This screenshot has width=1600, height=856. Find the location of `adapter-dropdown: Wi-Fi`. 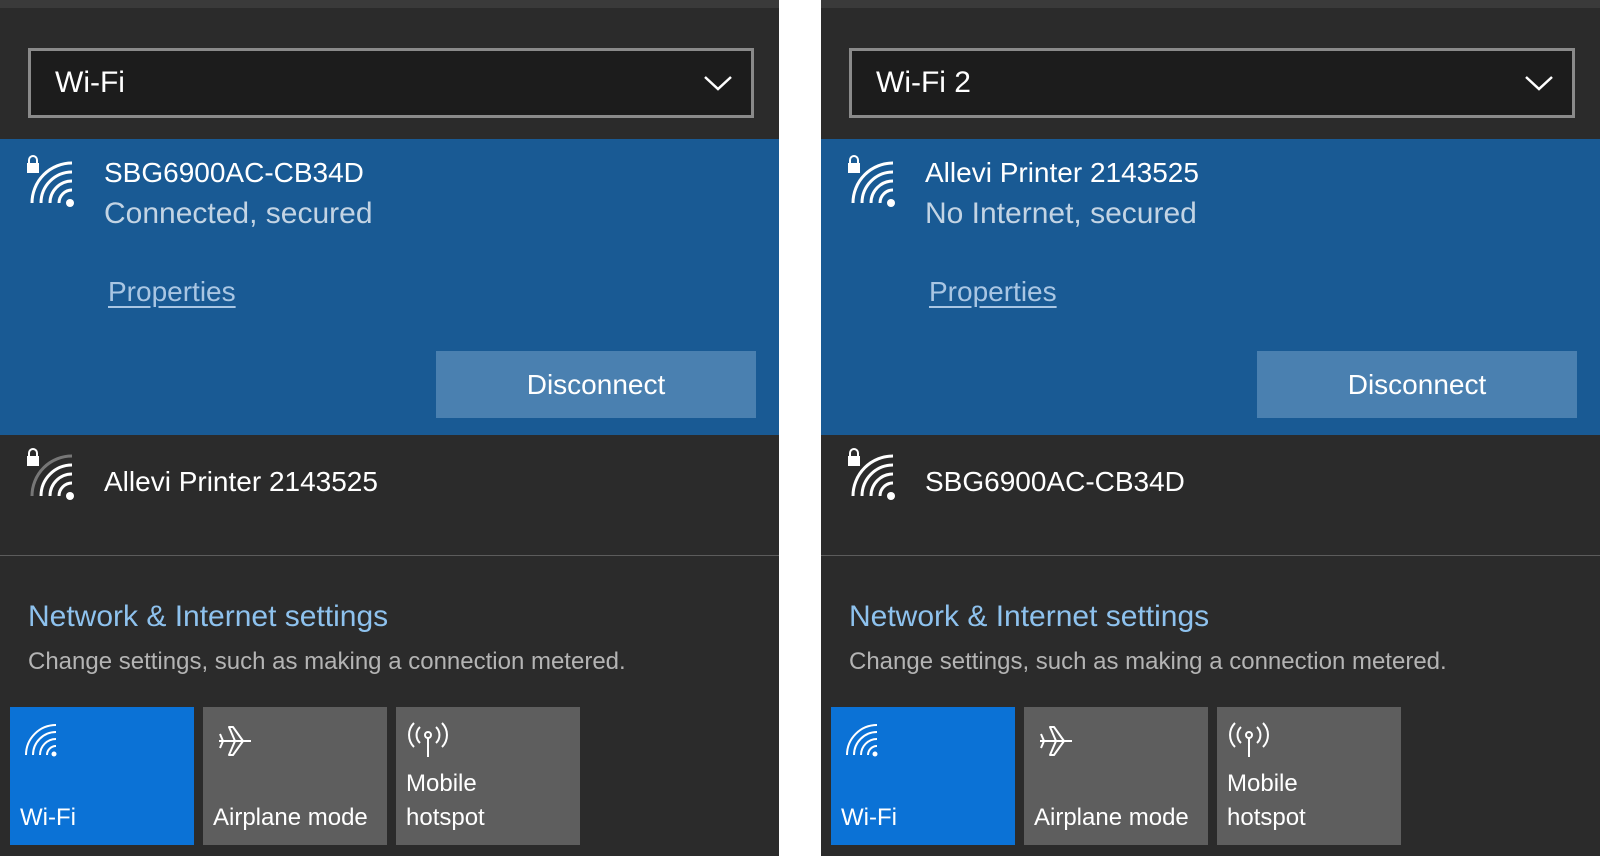

adapter-dropdown: Wi-Fi is located at coordinates (391, 83).